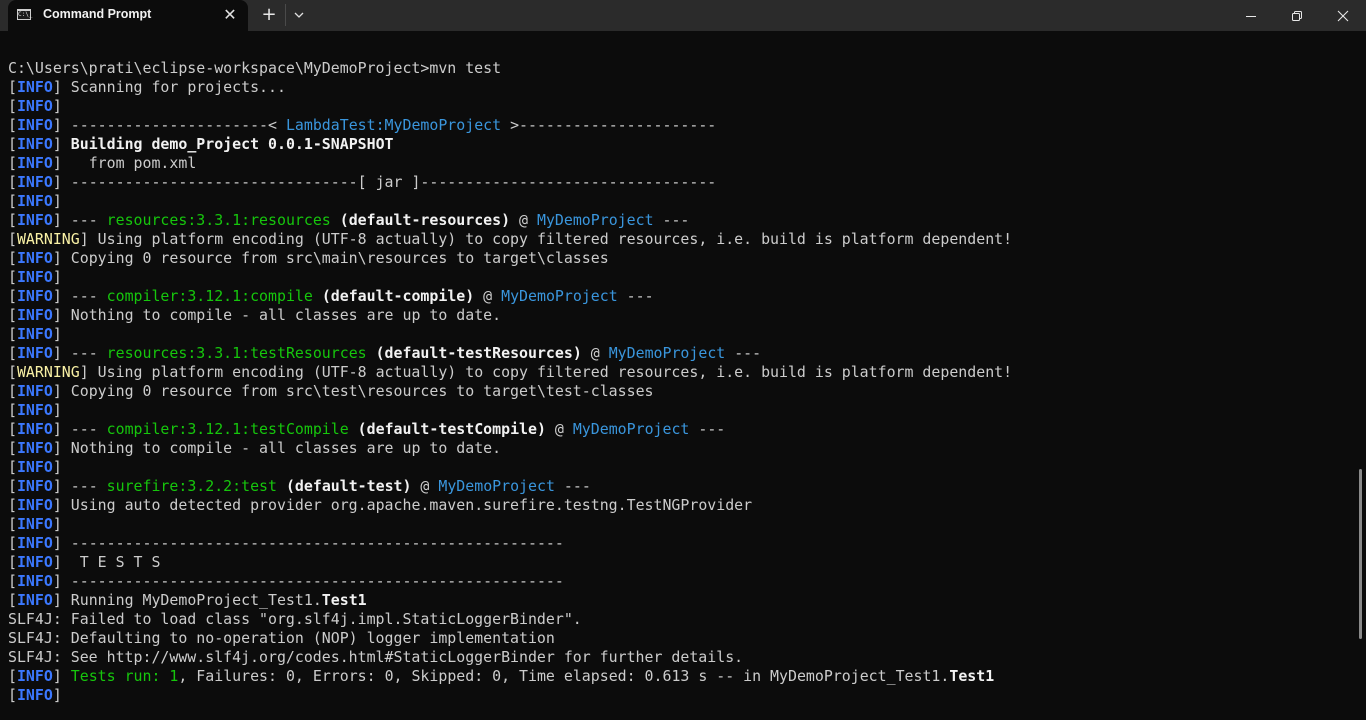 This screenshot has height=720, width=1366. What do you see at coordinates (128, 15) in the screenshot?
I see `tab-command-prompt: C:\_ Command Prompt ✕` at bounding box center [128, 15].